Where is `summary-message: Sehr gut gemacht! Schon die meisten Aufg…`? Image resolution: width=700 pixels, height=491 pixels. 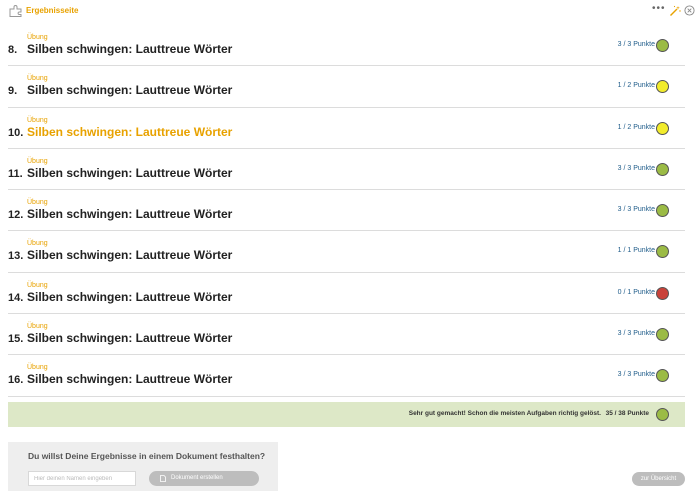 summary-message: Sehr gut gemacht! Schon die meisten Aufg… is located at coordinates (504, 413).